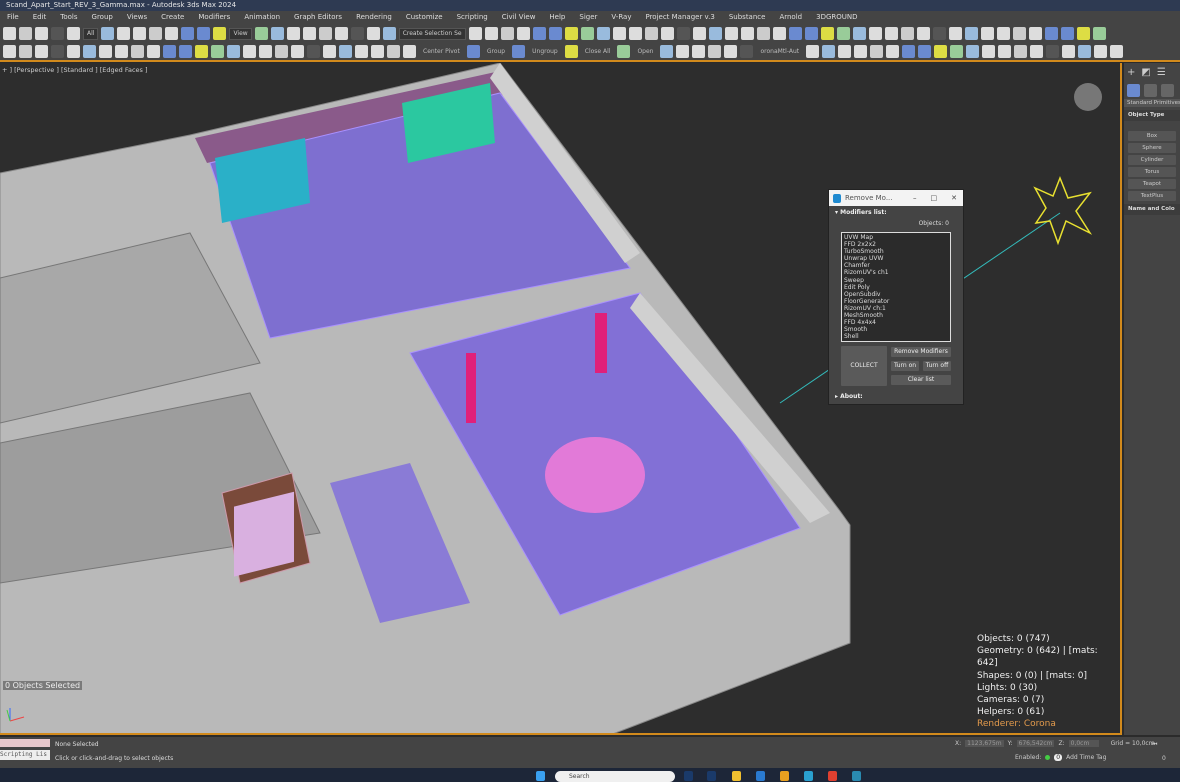  What do you see at coordinates (813, 51) in the screenshot?
I see `light-icon` at bounding box center [813, 51].